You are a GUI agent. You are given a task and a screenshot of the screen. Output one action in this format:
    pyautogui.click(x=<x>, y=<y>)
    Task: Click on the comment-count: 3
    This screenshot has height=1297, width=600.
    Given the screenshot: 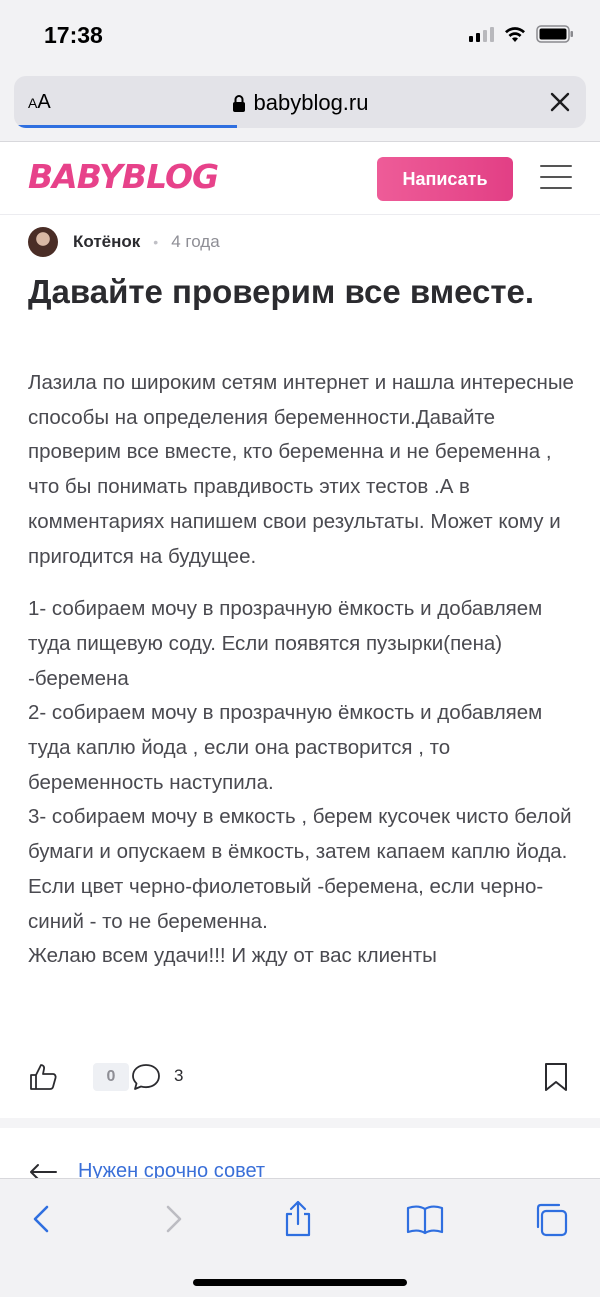 What is the action you would take?
    pyautogui.click(x=179, y=1075)
    